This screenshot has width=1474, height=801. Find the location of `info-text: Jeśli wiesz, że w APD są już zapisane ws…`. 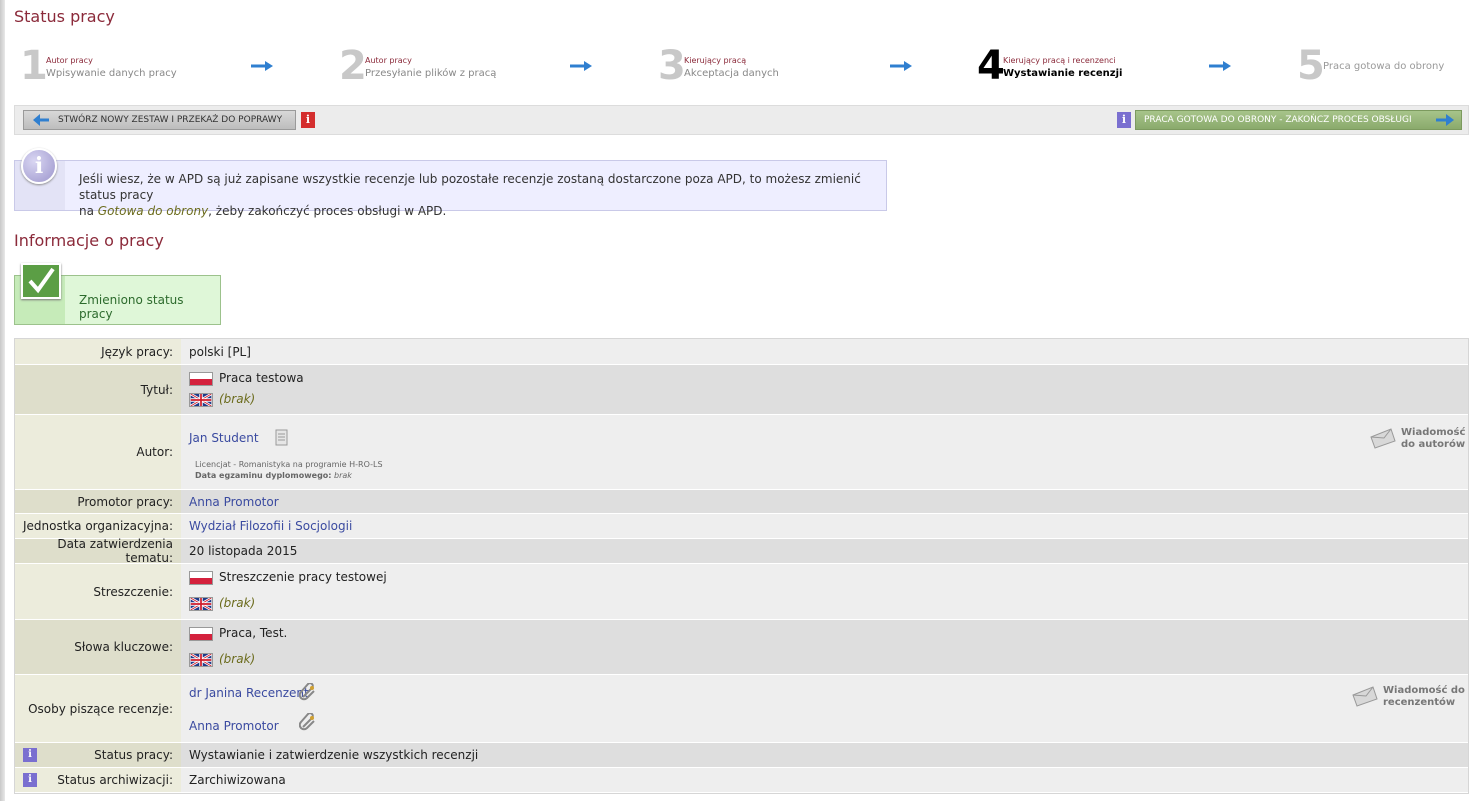

info-text: Jeśli wiesz, że w APD są już zapisane ws… is located at coordinates (470, 195).